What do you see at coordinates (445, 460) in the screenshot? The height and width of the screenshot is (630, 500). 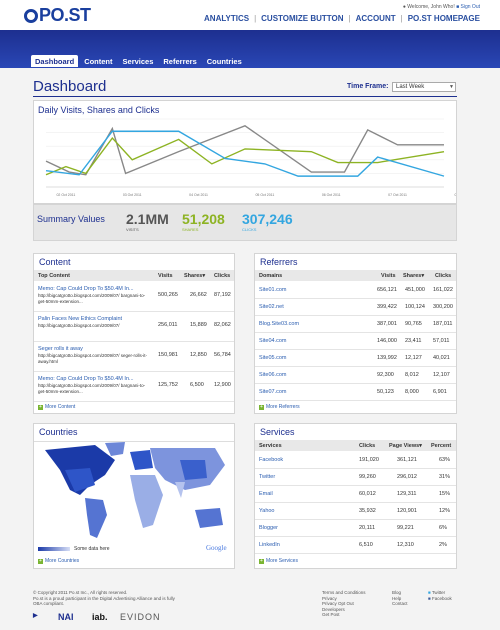 I see `service-percent: 63%` at bounding box center [445, 460].